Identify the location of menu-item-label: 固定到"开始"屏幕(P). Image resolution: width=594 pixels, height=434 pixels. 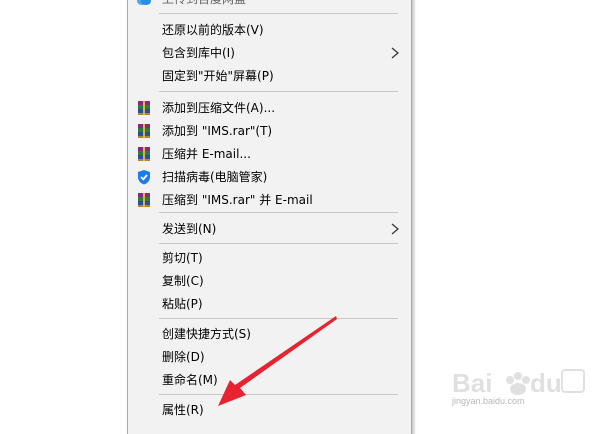
(218, 76).